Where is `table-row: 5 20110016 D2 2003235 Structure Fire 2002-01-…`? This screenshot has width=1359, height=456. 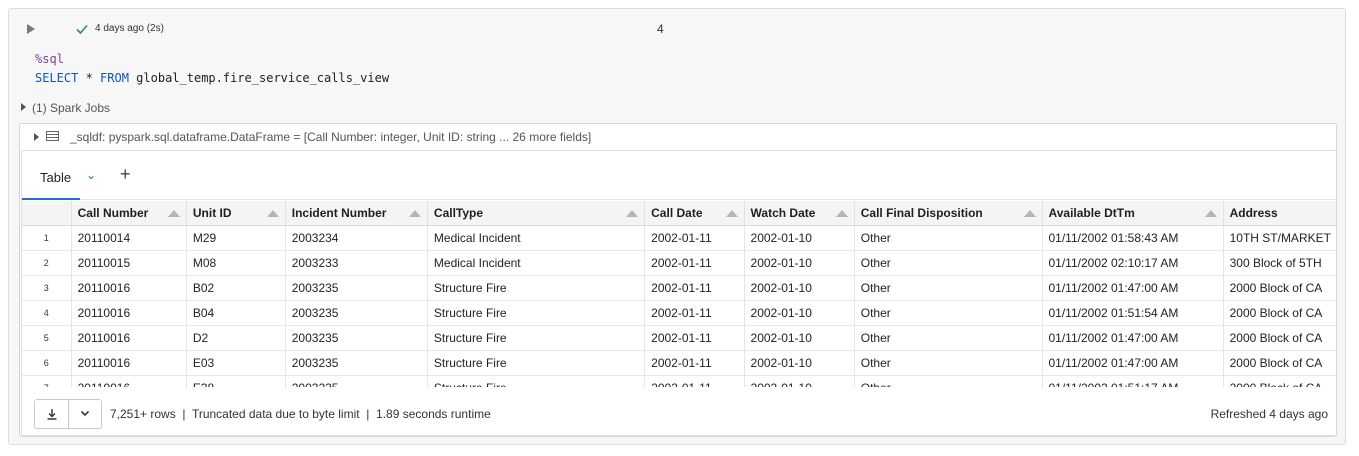
table-row: 5 20110016 D2 2003235 Structure Fire 2002-01-… is located at coordinates (679, 338).